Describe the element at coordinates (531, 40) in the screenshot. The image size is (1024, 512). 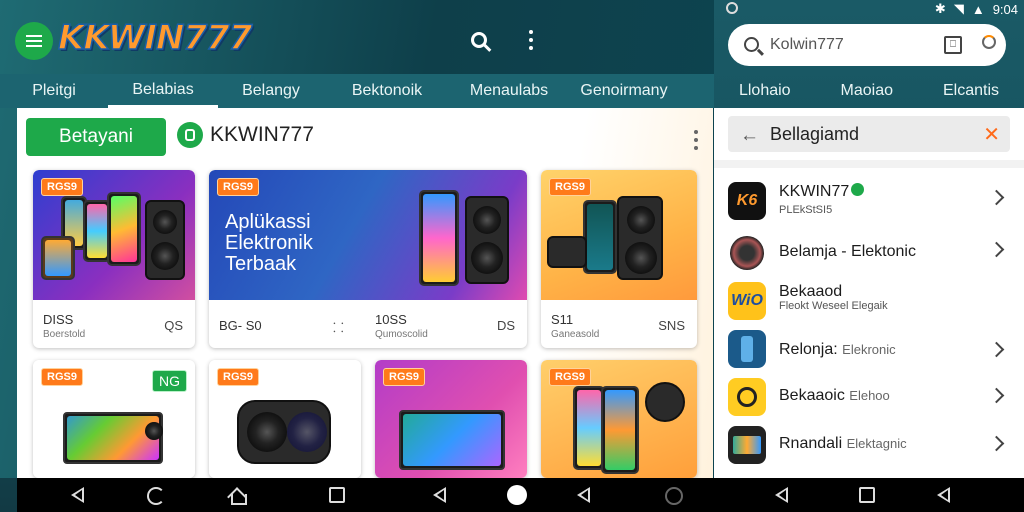
I see `more-options-button` at that location.